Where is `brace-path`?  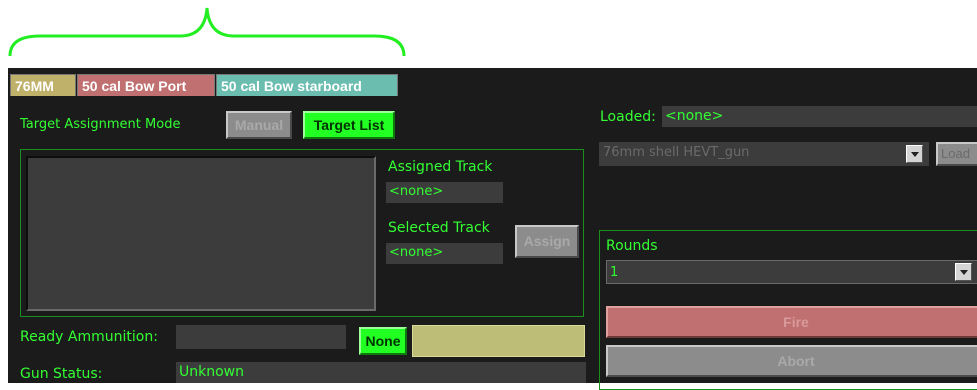
brace-path is located at coordinates (207, 32).